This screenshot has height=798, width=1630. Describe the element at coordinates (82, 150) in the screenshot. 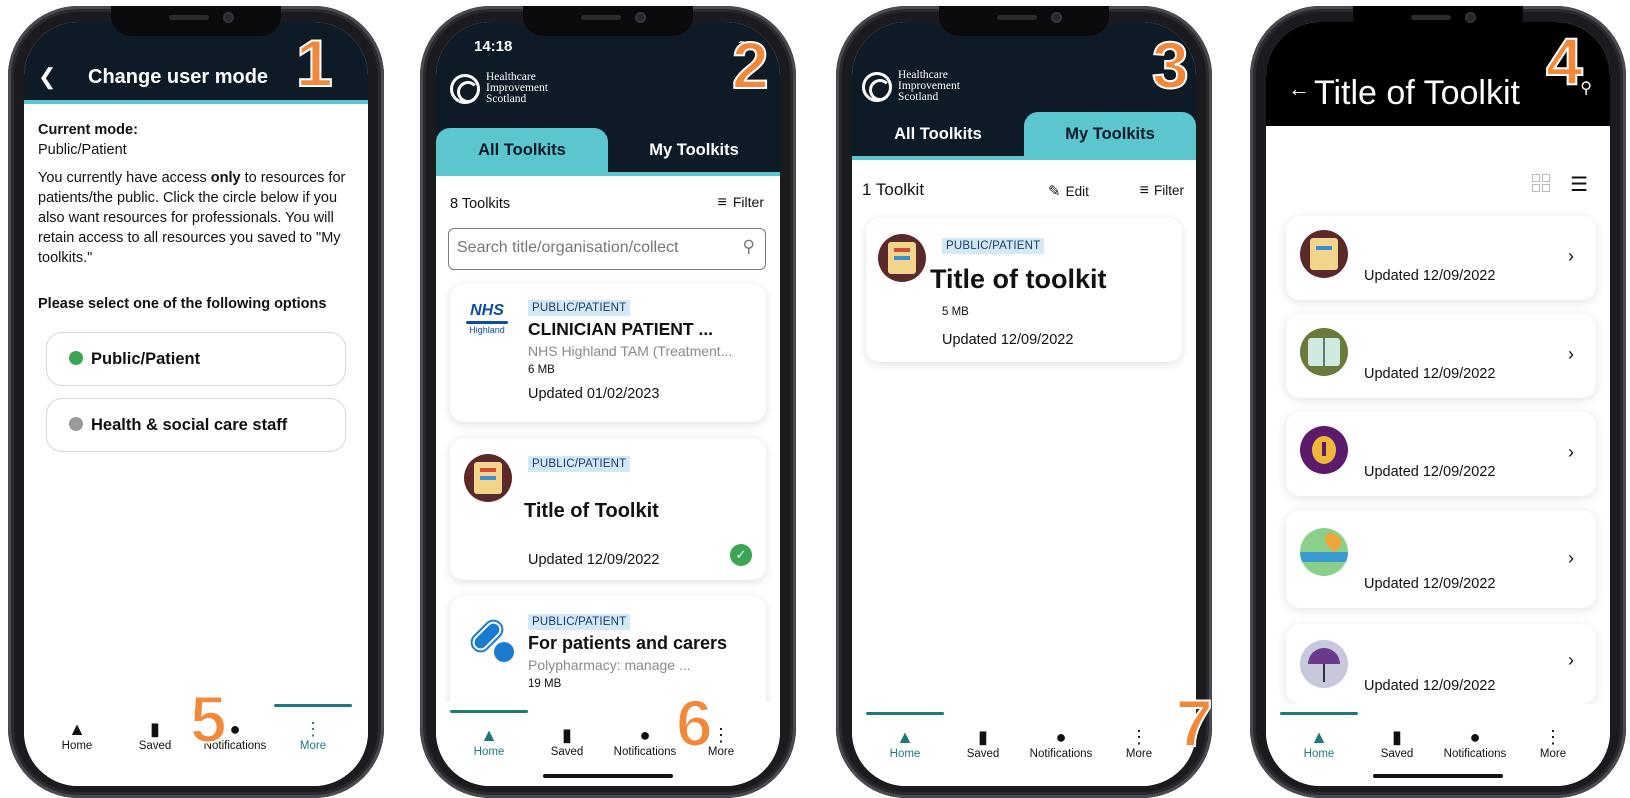

I see `current-mode-value: Public/Patient` at that location.